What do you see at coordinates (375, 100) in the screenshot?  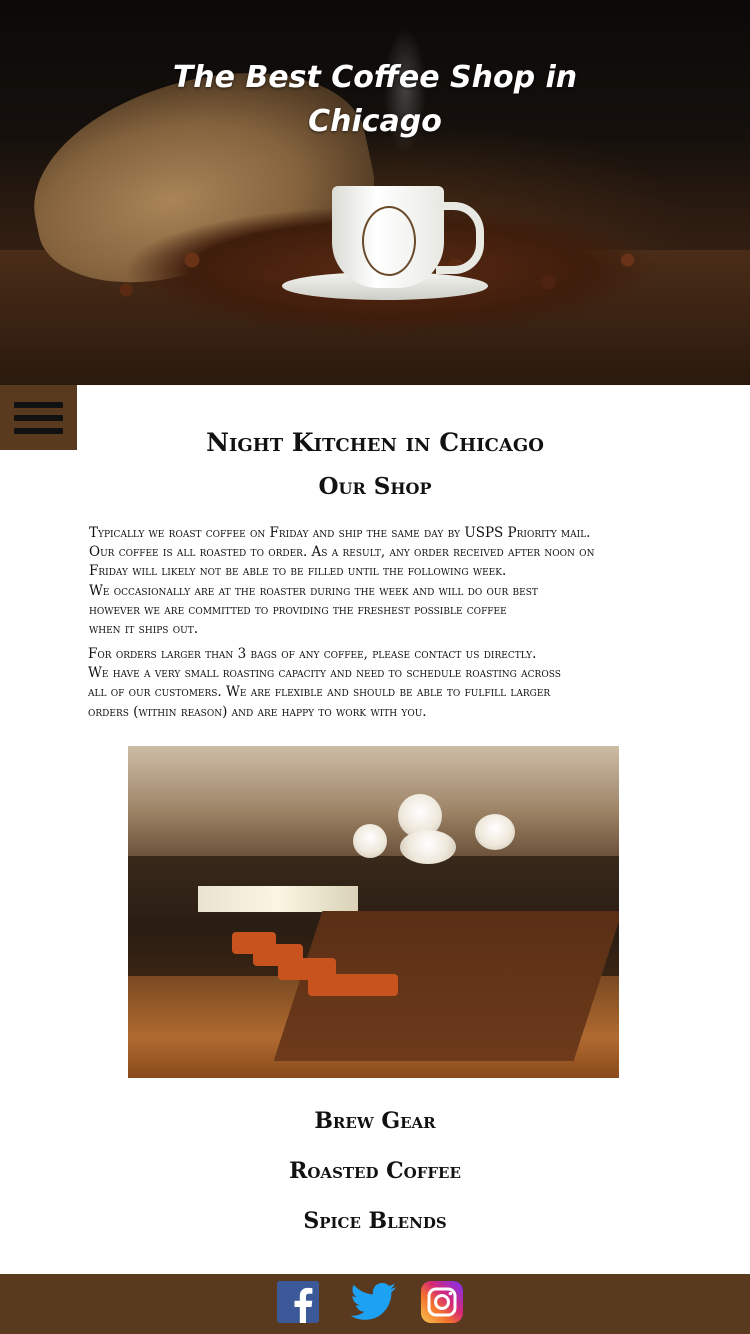 I see `hero-title: The Best Coffee Shop in Chicago` at bounding box center [375, 100].